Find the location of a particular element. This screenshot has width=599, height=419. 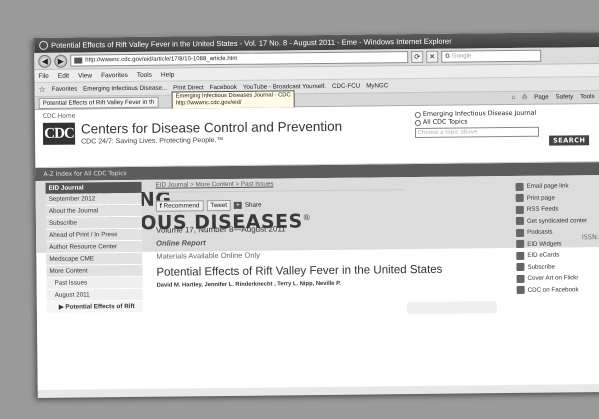

tools-menu: Tools is located at coordinates (587, 97).